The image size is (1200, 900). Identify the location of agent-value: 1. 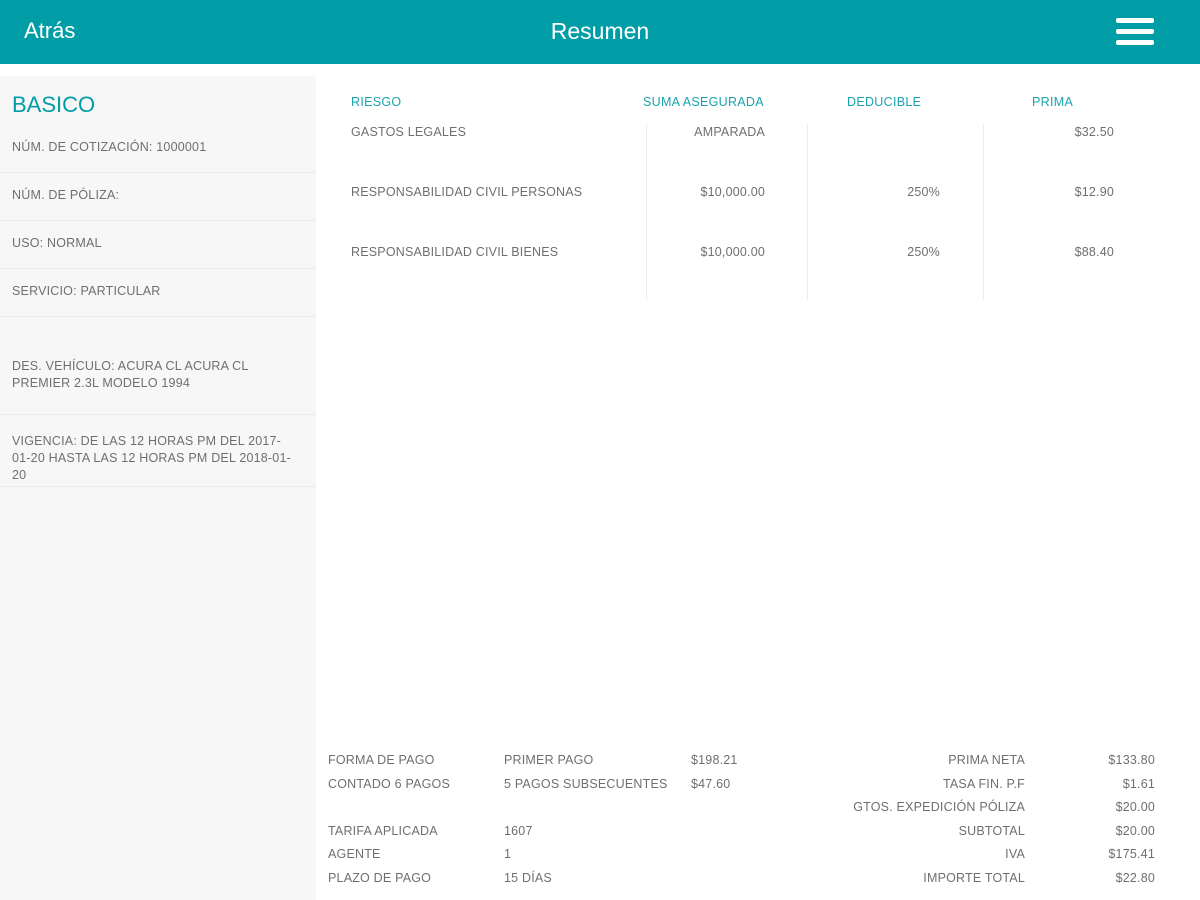
(508, 854).